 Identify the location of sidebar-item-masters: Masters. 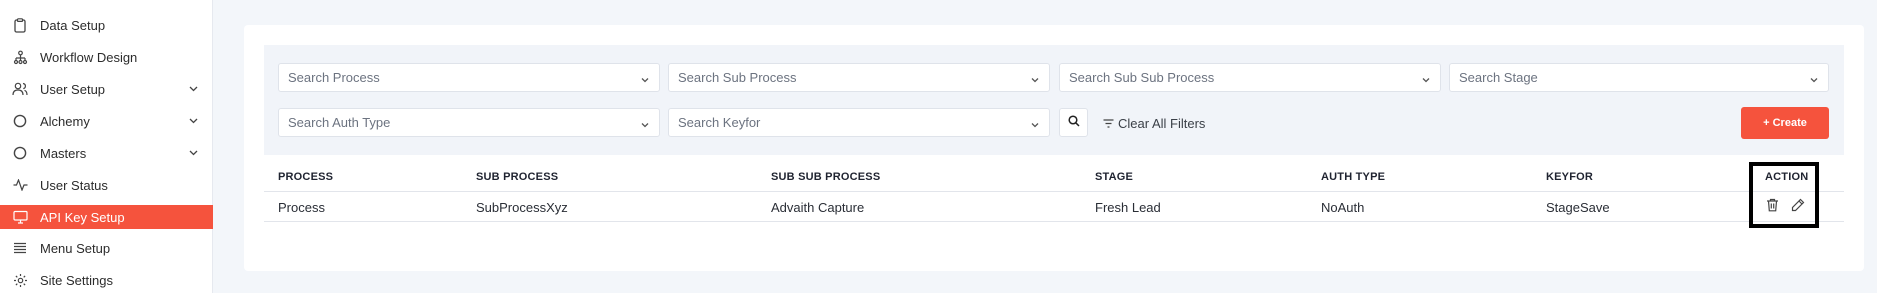
(106, 153).